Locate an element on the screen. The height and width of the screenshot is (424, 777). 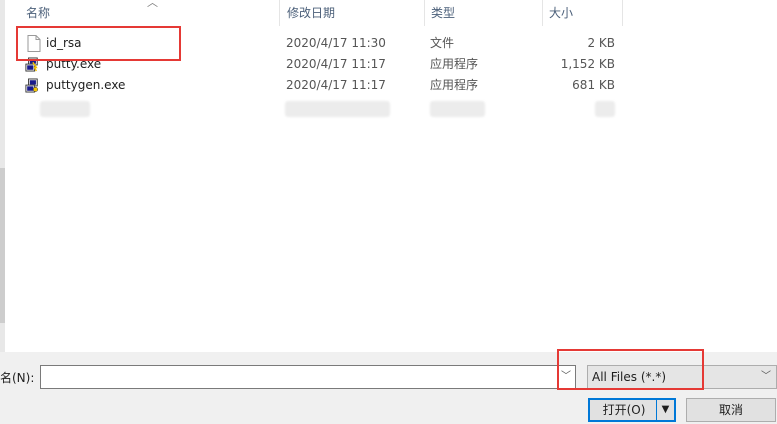
cancel-button-label: 取消 is located at coordinates (730, 410).